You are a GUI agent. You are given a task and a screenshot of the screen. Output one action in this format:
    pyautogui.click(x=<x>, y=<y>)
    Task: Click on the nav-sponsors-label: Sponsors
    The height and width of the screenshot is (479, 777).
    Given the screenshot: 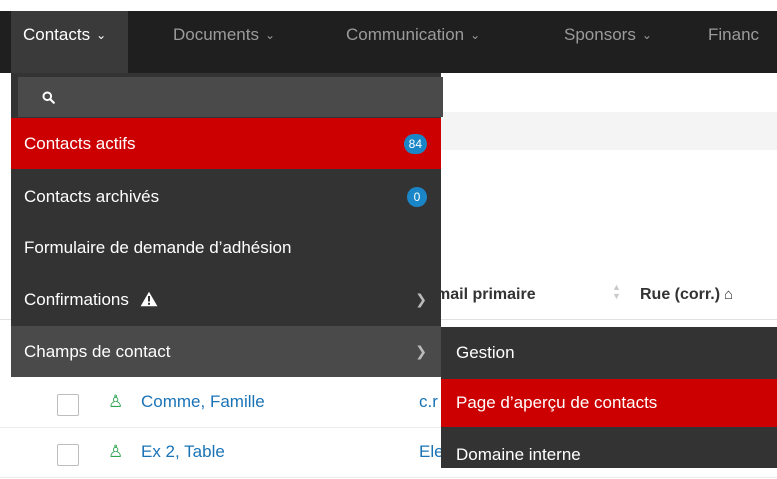 What is the action you would take?
    pyautogui.click(x=600, y=34)
    